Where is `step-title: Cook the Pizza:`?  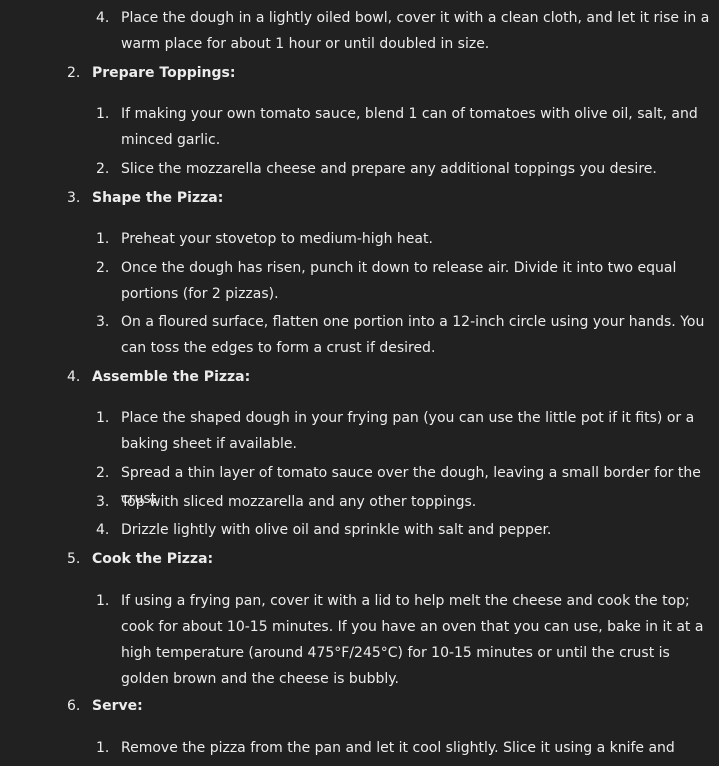 step-title: Cook the Pizza: is located at coordinates (153, 559).